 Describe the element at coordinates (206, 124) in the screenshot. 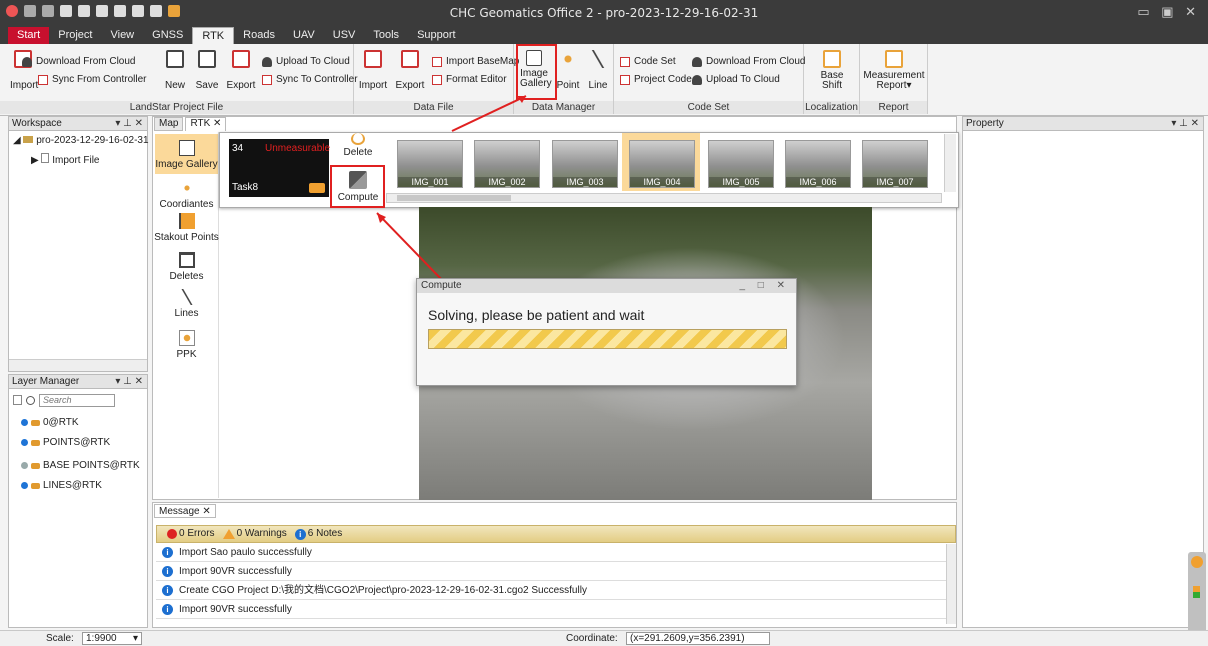

I see `tab-rtk-doc: RTK ✕` at that location.